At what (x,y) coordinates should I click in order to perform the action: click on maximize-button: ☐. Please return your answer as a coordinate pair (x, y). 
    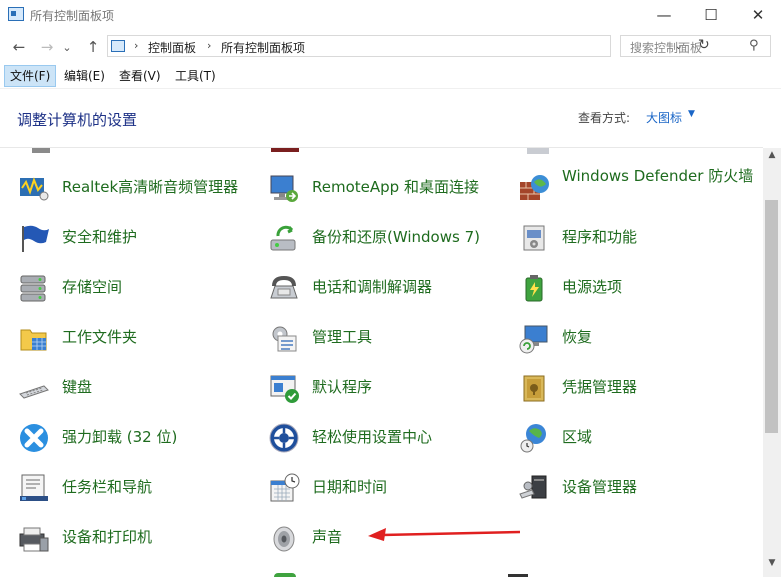
    Looking at the image, I should click on (711, 15).